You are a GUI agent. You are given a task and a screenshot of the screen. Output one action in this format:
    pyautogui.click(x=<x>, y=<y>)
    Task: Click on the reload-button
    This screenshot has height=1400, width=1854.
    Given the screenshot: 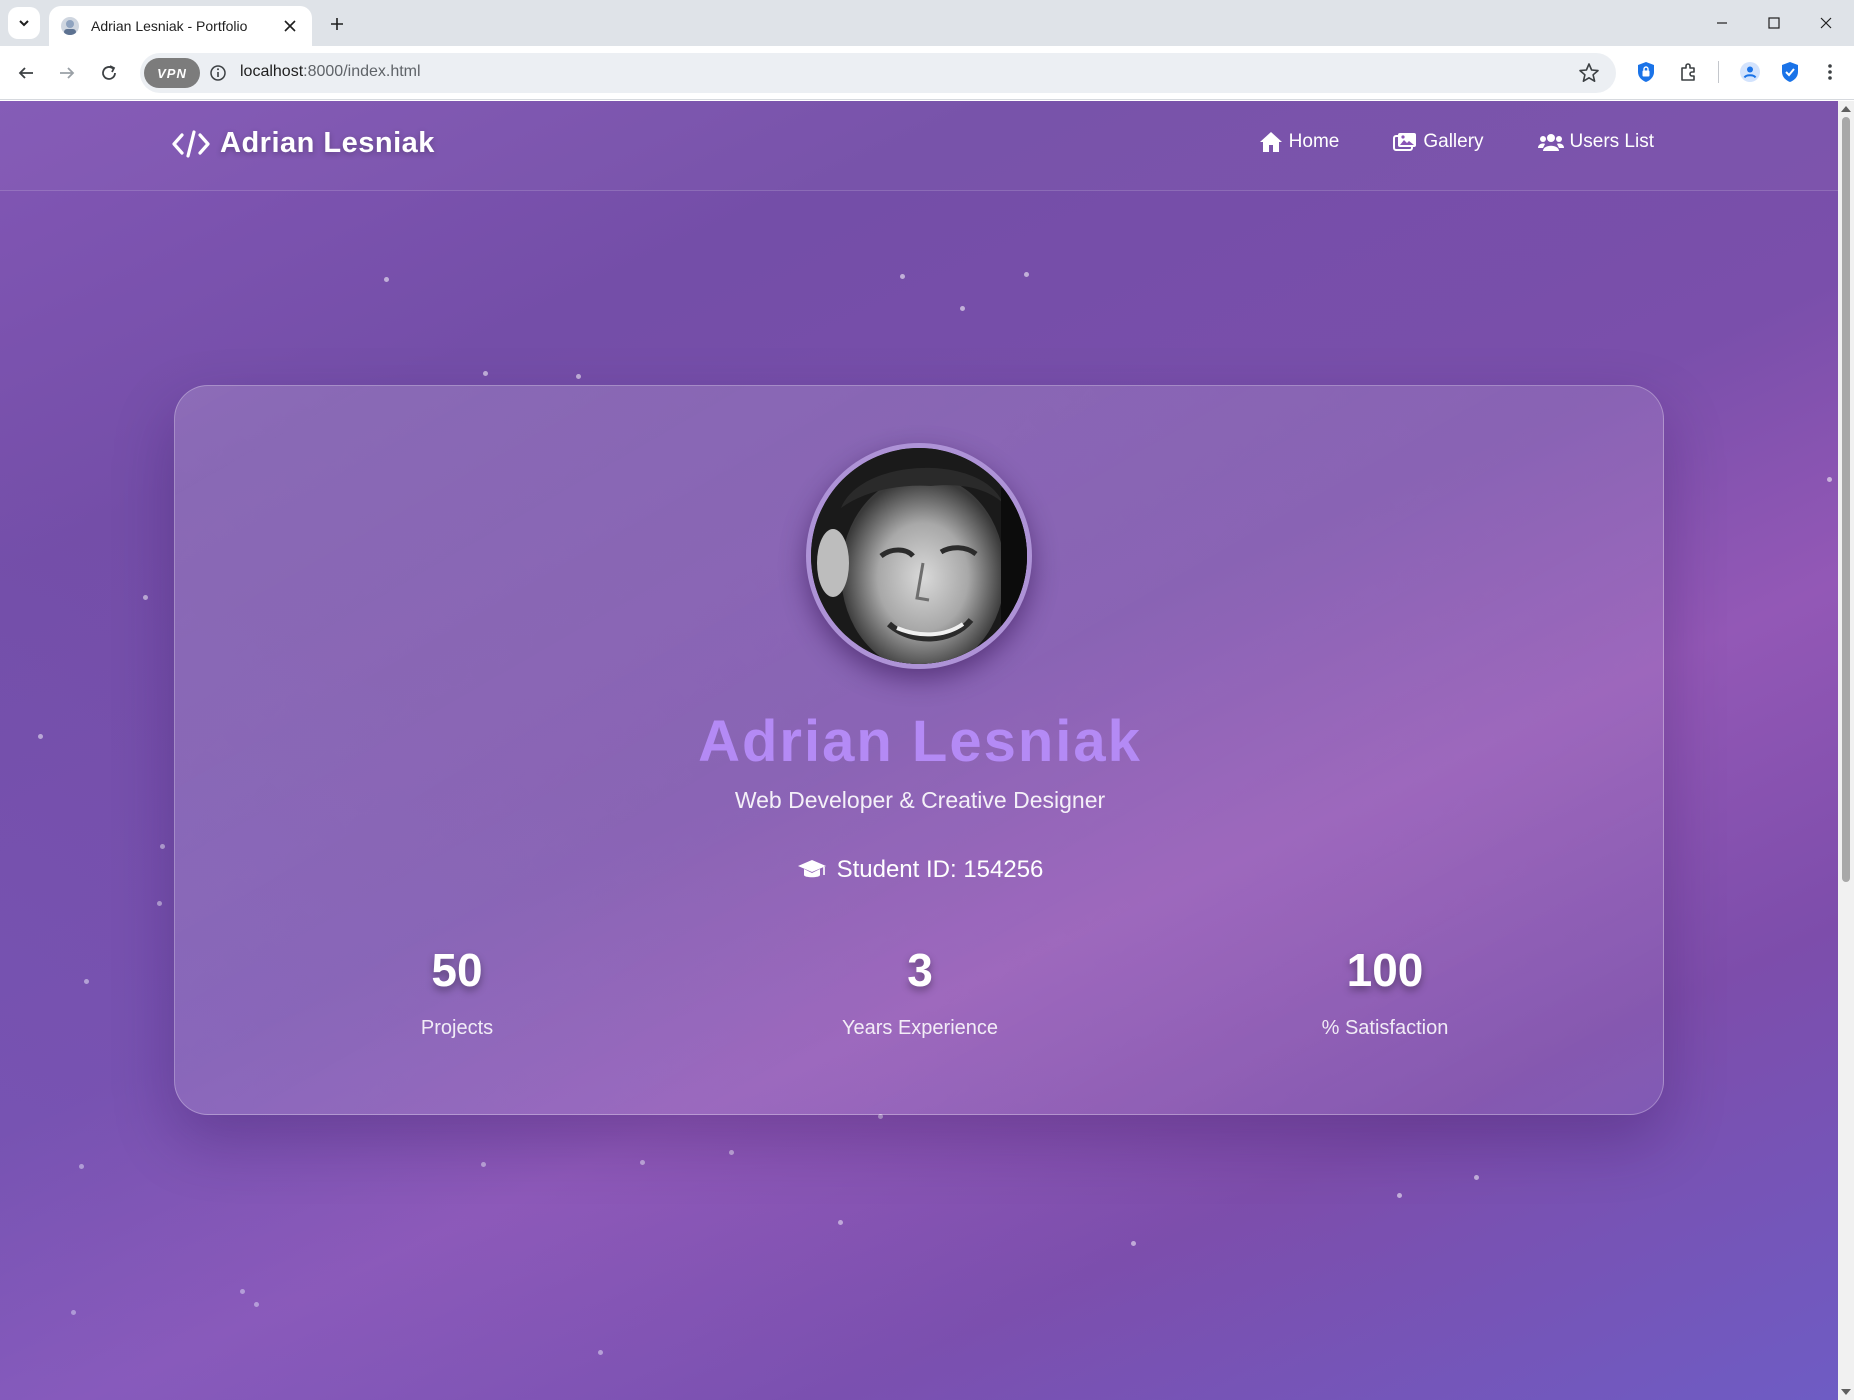 What is the action you would take?
    pyautogui.click(x=109, y=73)
    